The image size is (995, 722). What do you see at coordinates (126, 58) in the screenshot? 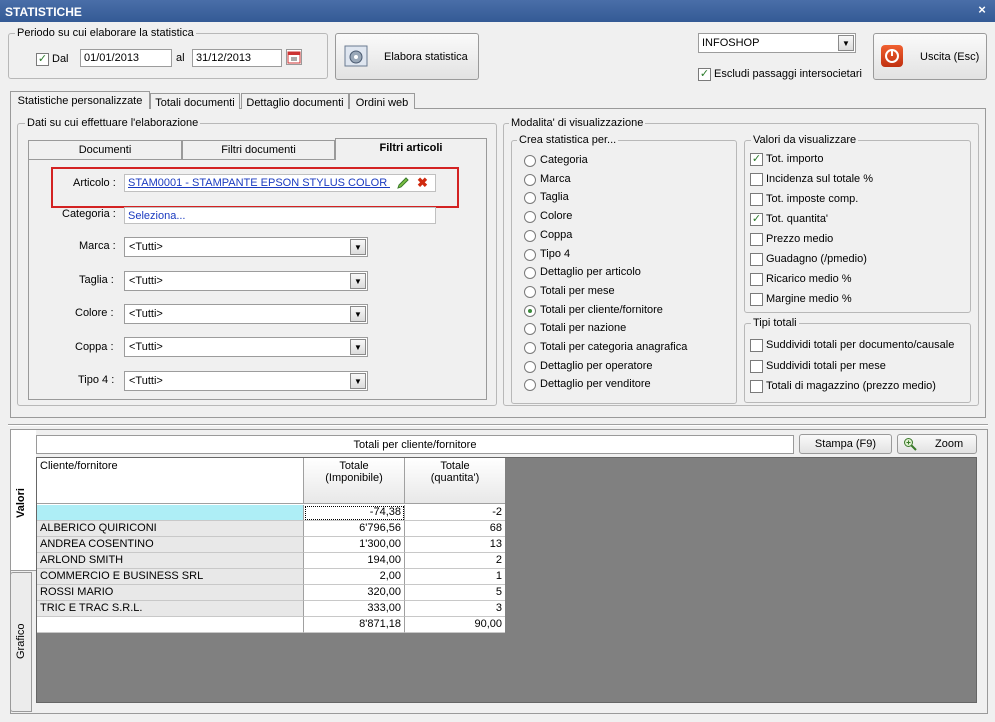
I see `date-from-input: 01/01/2013` at bounding box center [126, 58].